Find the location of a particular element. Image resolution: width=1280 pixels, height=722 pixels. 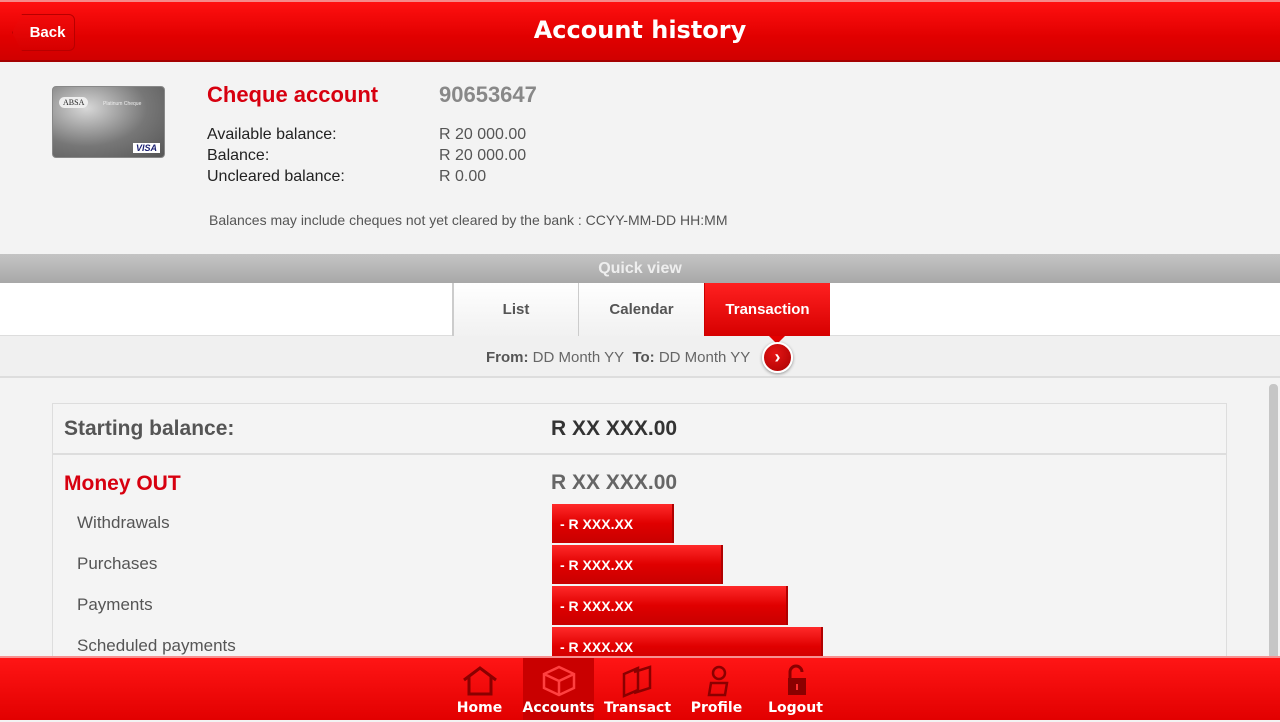

quick-view-header: Quick view is located at coordinates (640, 268).